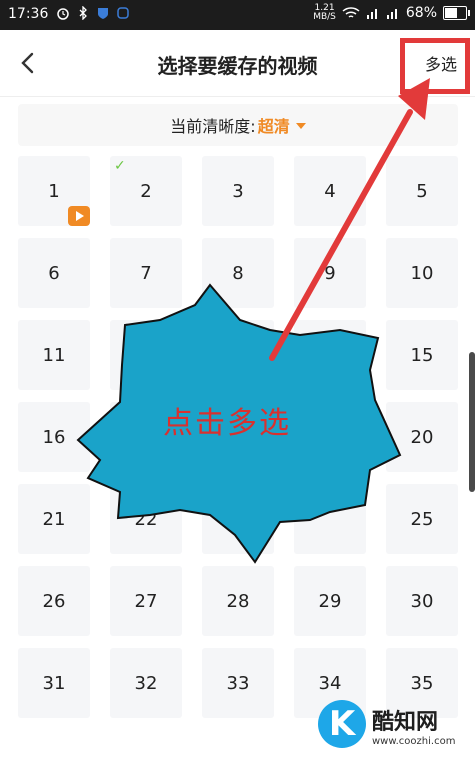  What do you see at coordinates (405, 722) in the screenshot?
I see `watermark-name: 酷知网` at bounding box center [405, 722].